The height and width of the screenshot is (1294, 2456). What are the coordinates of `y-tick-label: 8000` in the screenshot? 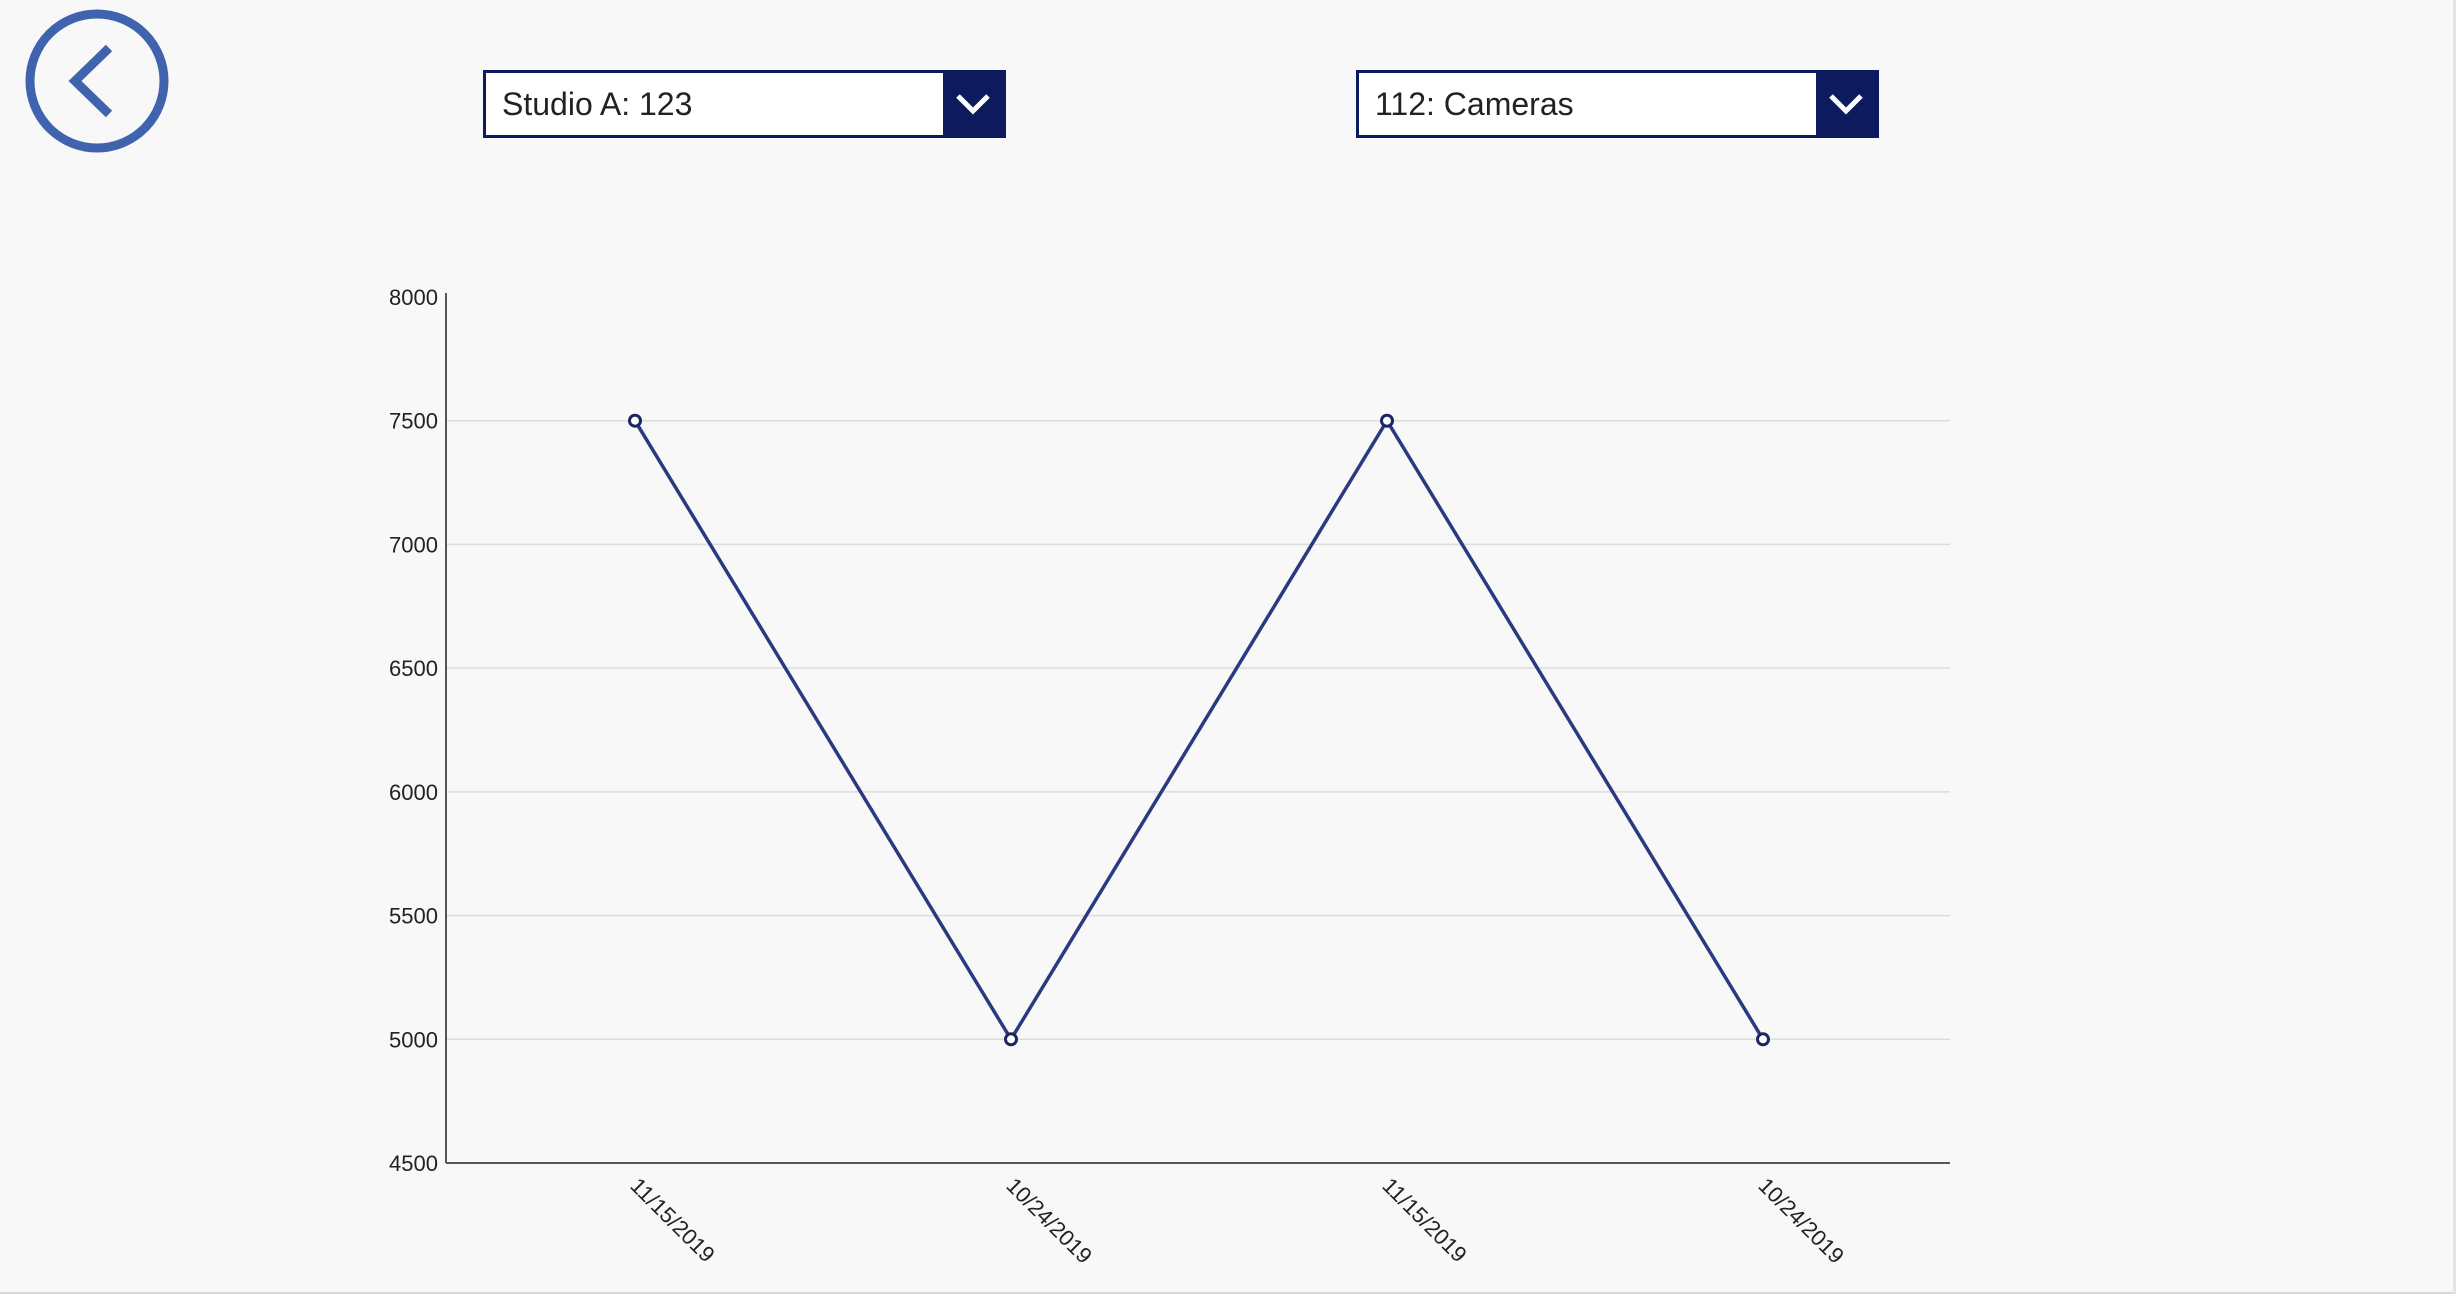 It's located at (413, 297).